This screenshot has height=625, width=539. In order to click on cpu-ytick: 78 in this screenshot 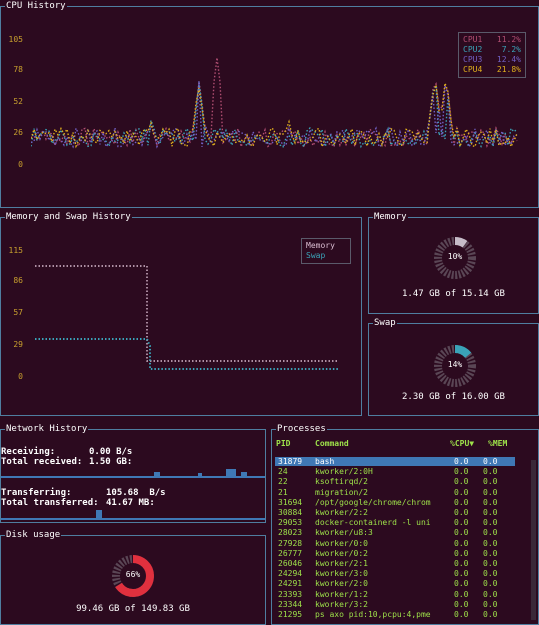, I will do `click(18, 69)`.